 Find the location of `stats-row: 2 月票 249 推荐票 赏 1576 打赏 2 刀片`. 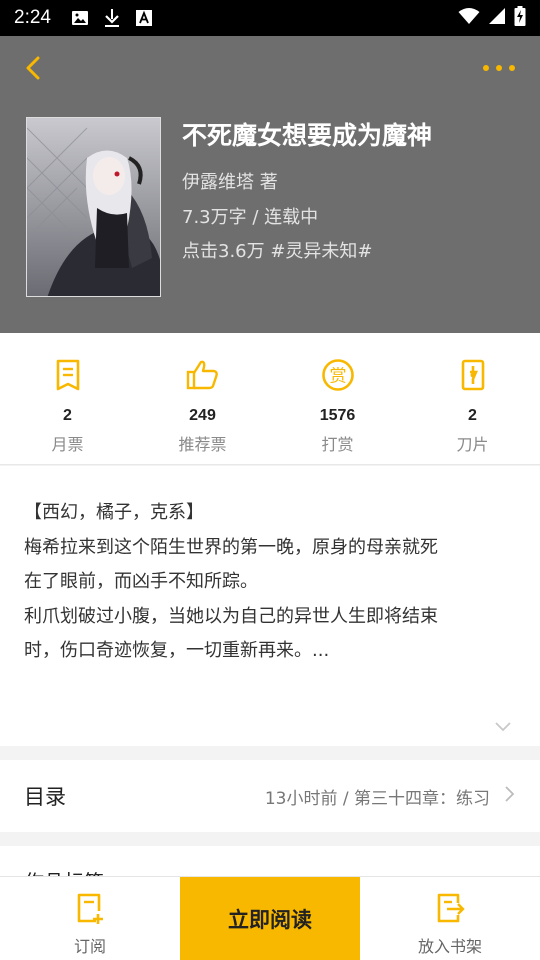

stats-row: 2 月票 249 推荐票 赏 1576 打赏 2 刀片 is located at coordinates (270, 399).